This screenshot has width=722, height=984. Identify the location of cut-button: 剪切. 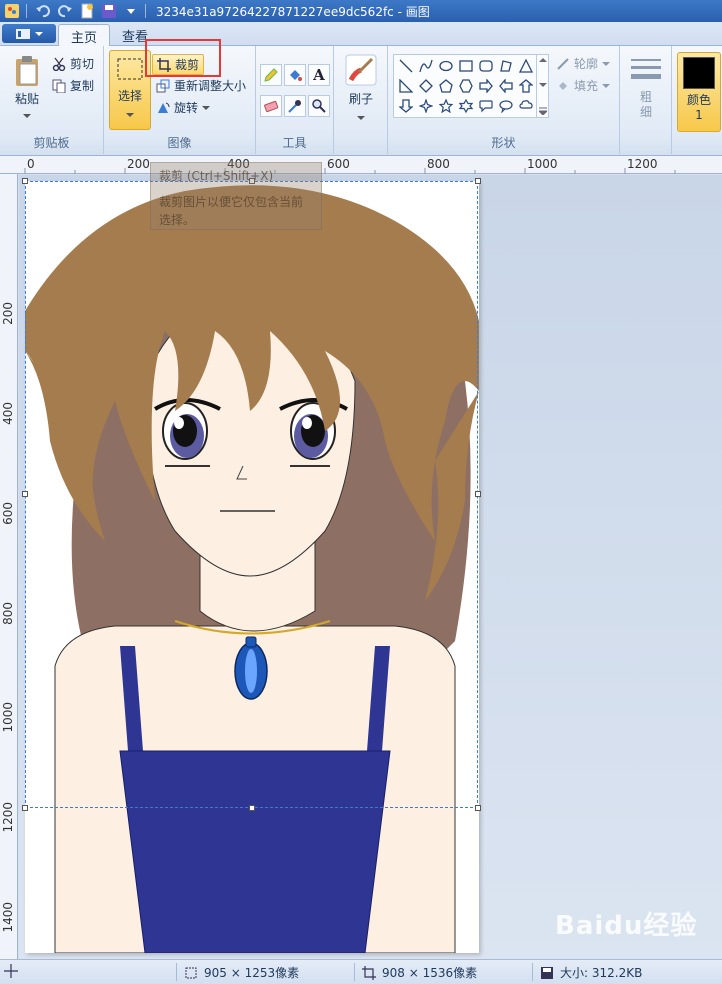
(73, 63).